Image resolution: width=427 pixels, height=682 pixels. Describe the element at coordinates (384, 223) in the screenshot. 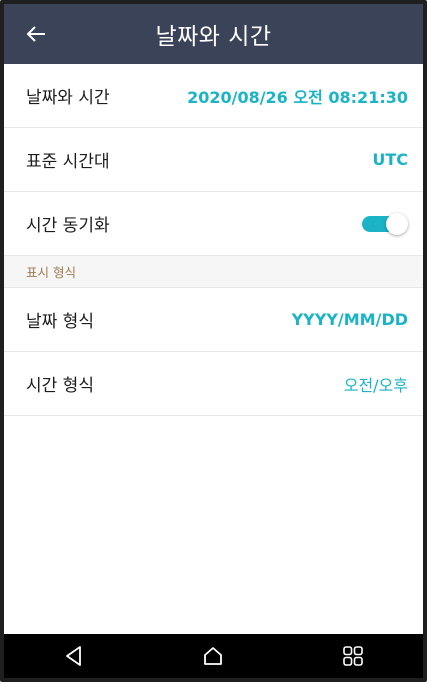

I see `time-sync-toggle` at that location.